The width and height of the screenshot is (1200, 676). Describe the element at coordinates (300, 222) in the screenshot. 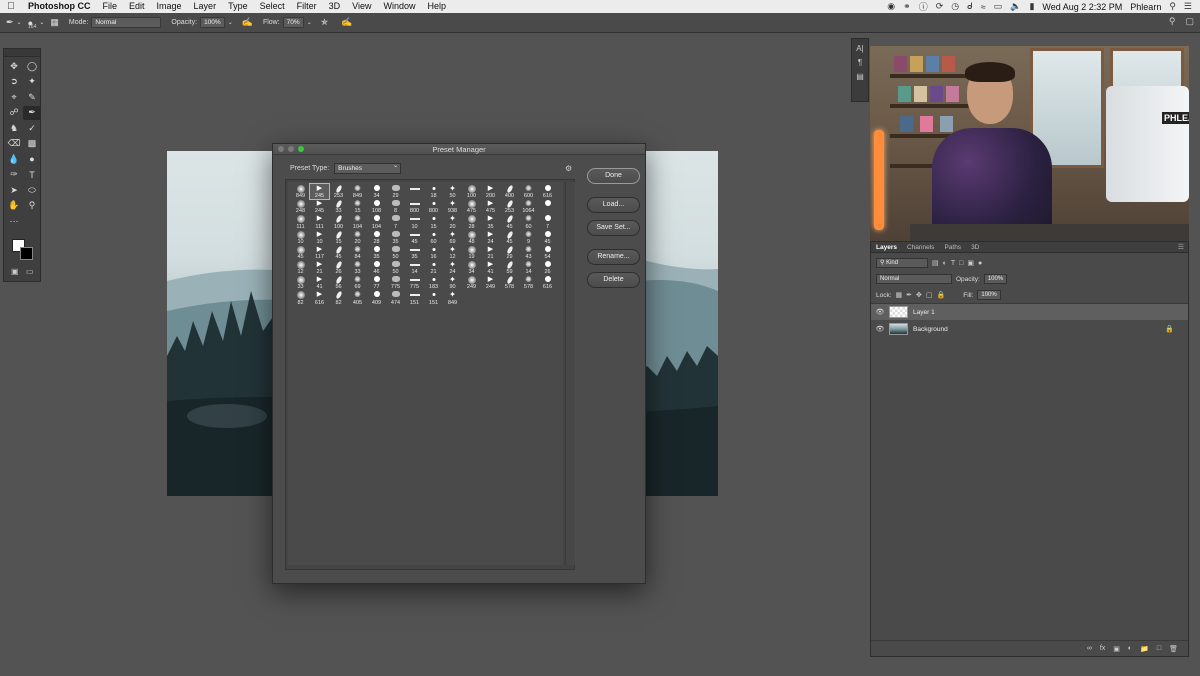

I see `brush-preset-item: 111` at that location.